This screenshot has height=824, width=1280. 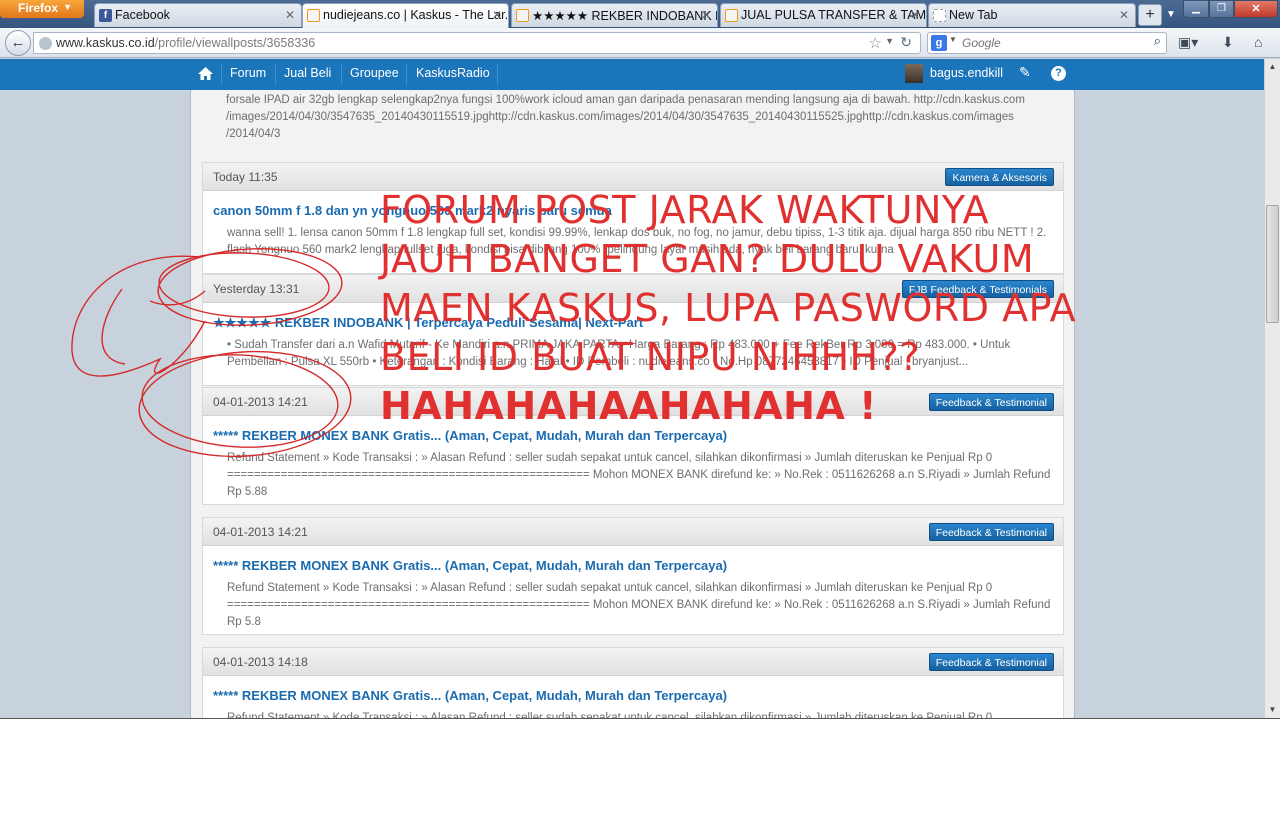 I want to click on search-icon: ⌕, so click(x=1157, y=41).